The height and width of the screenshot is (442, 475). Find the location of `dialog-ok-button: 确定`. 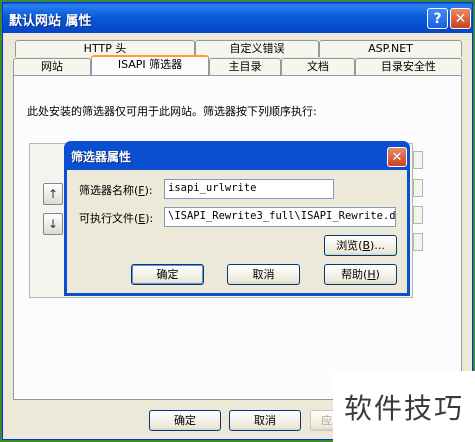

dialog-ok-button: 确定 is located at coordinates (167, 274).